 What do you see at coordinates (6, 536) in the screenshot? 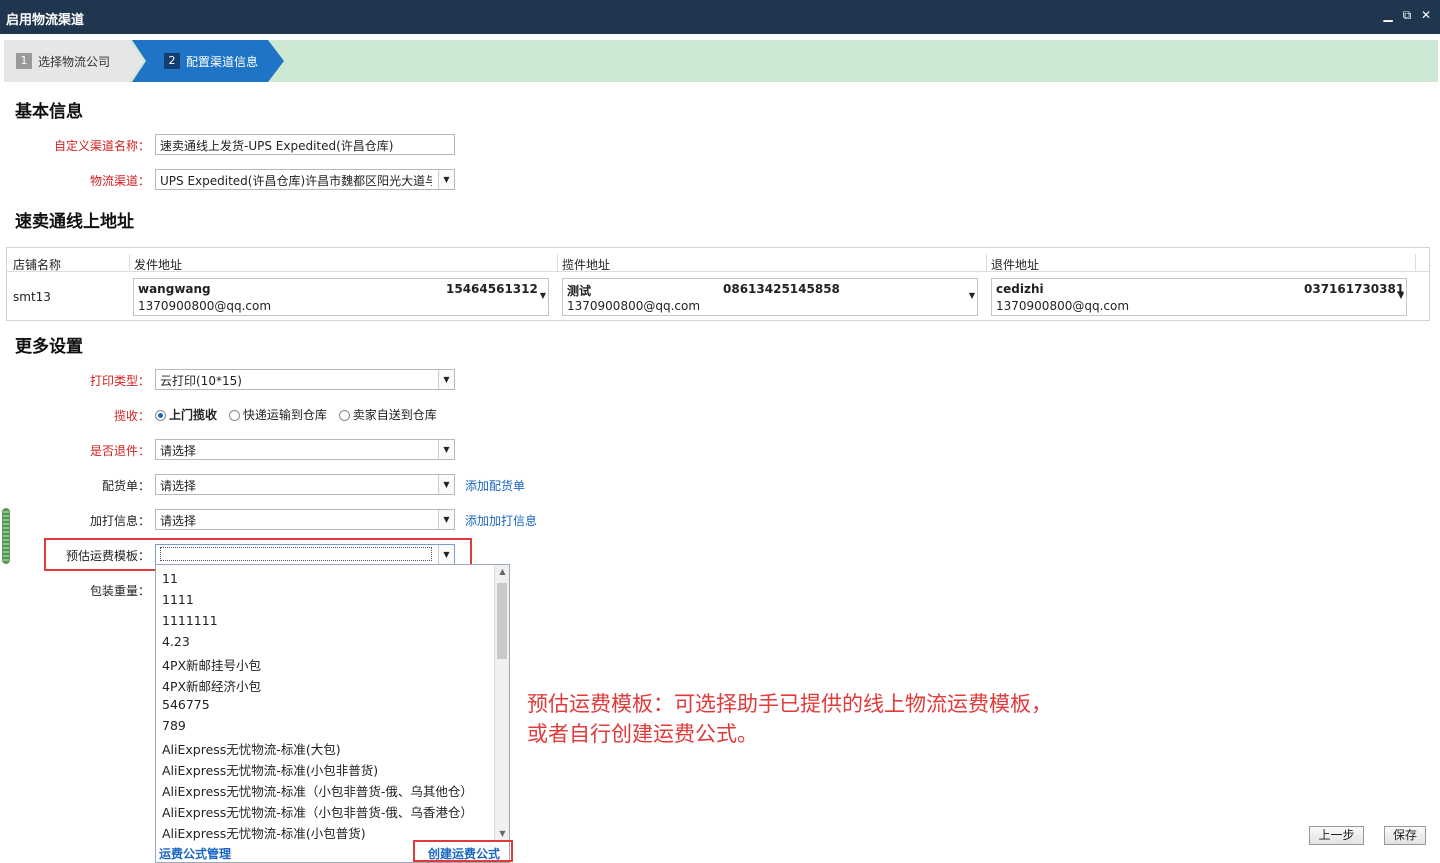
I see `resize-handle` at bounding box center [6, 536].